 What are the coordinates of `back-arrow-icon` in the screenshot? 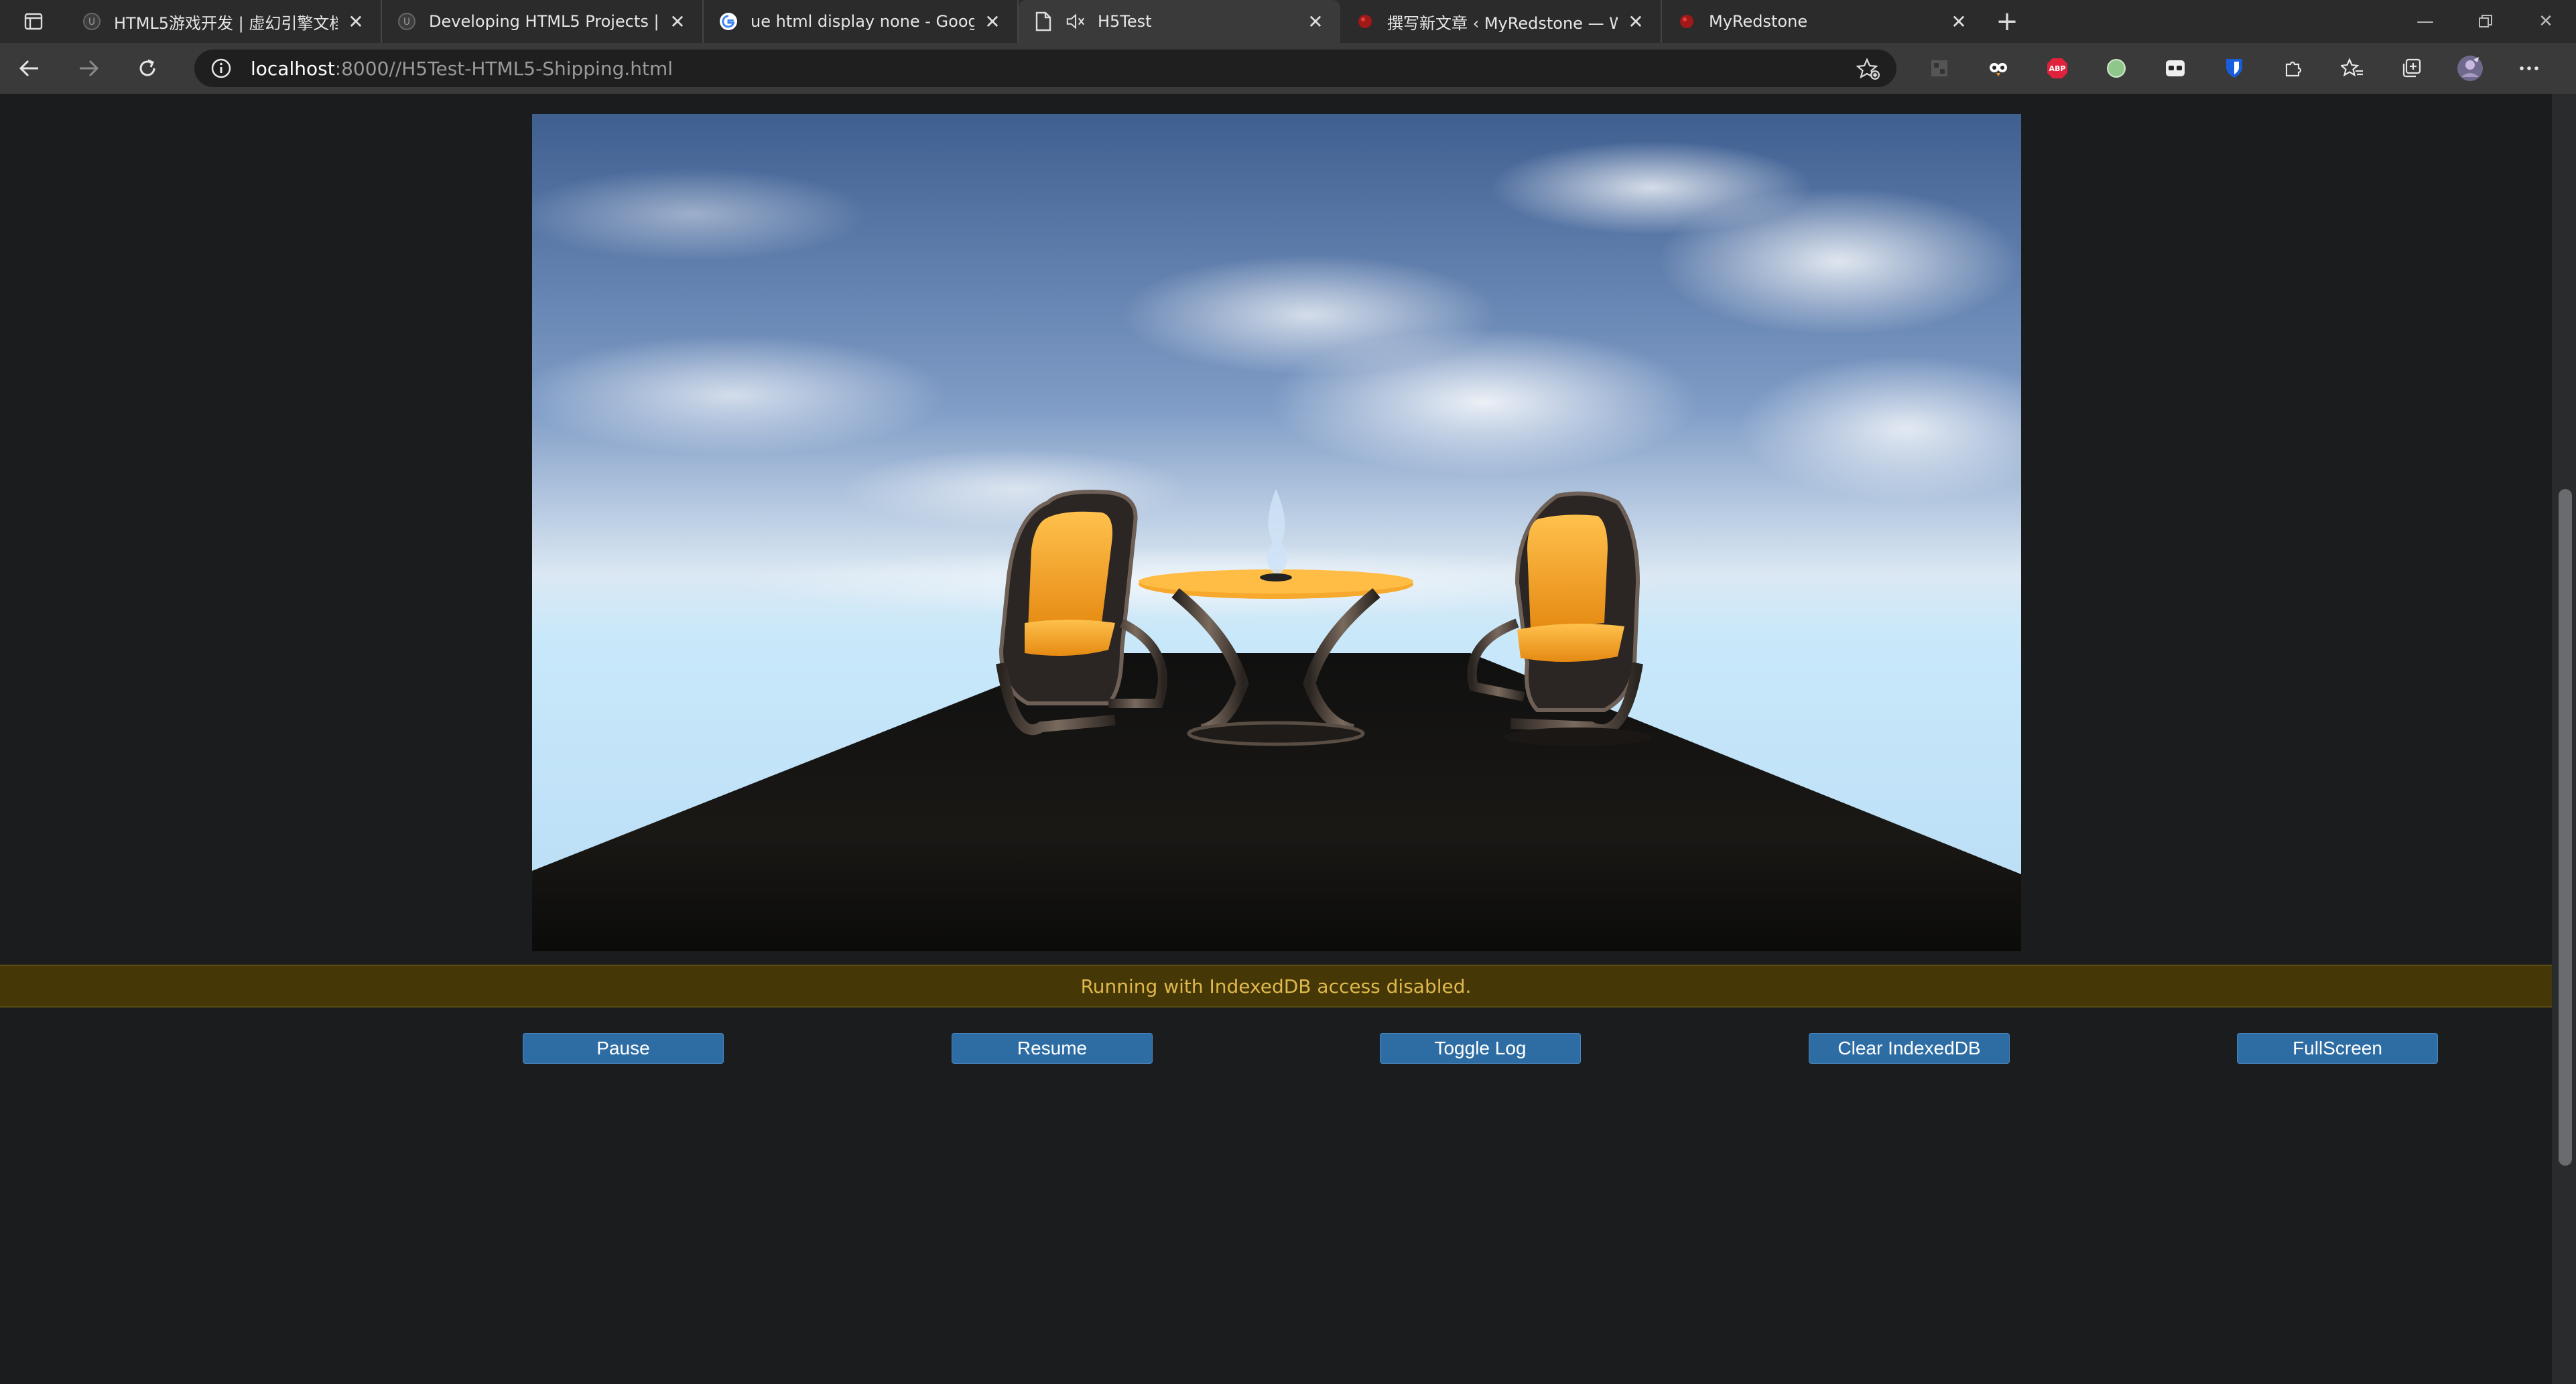 It's located at (28, 68).